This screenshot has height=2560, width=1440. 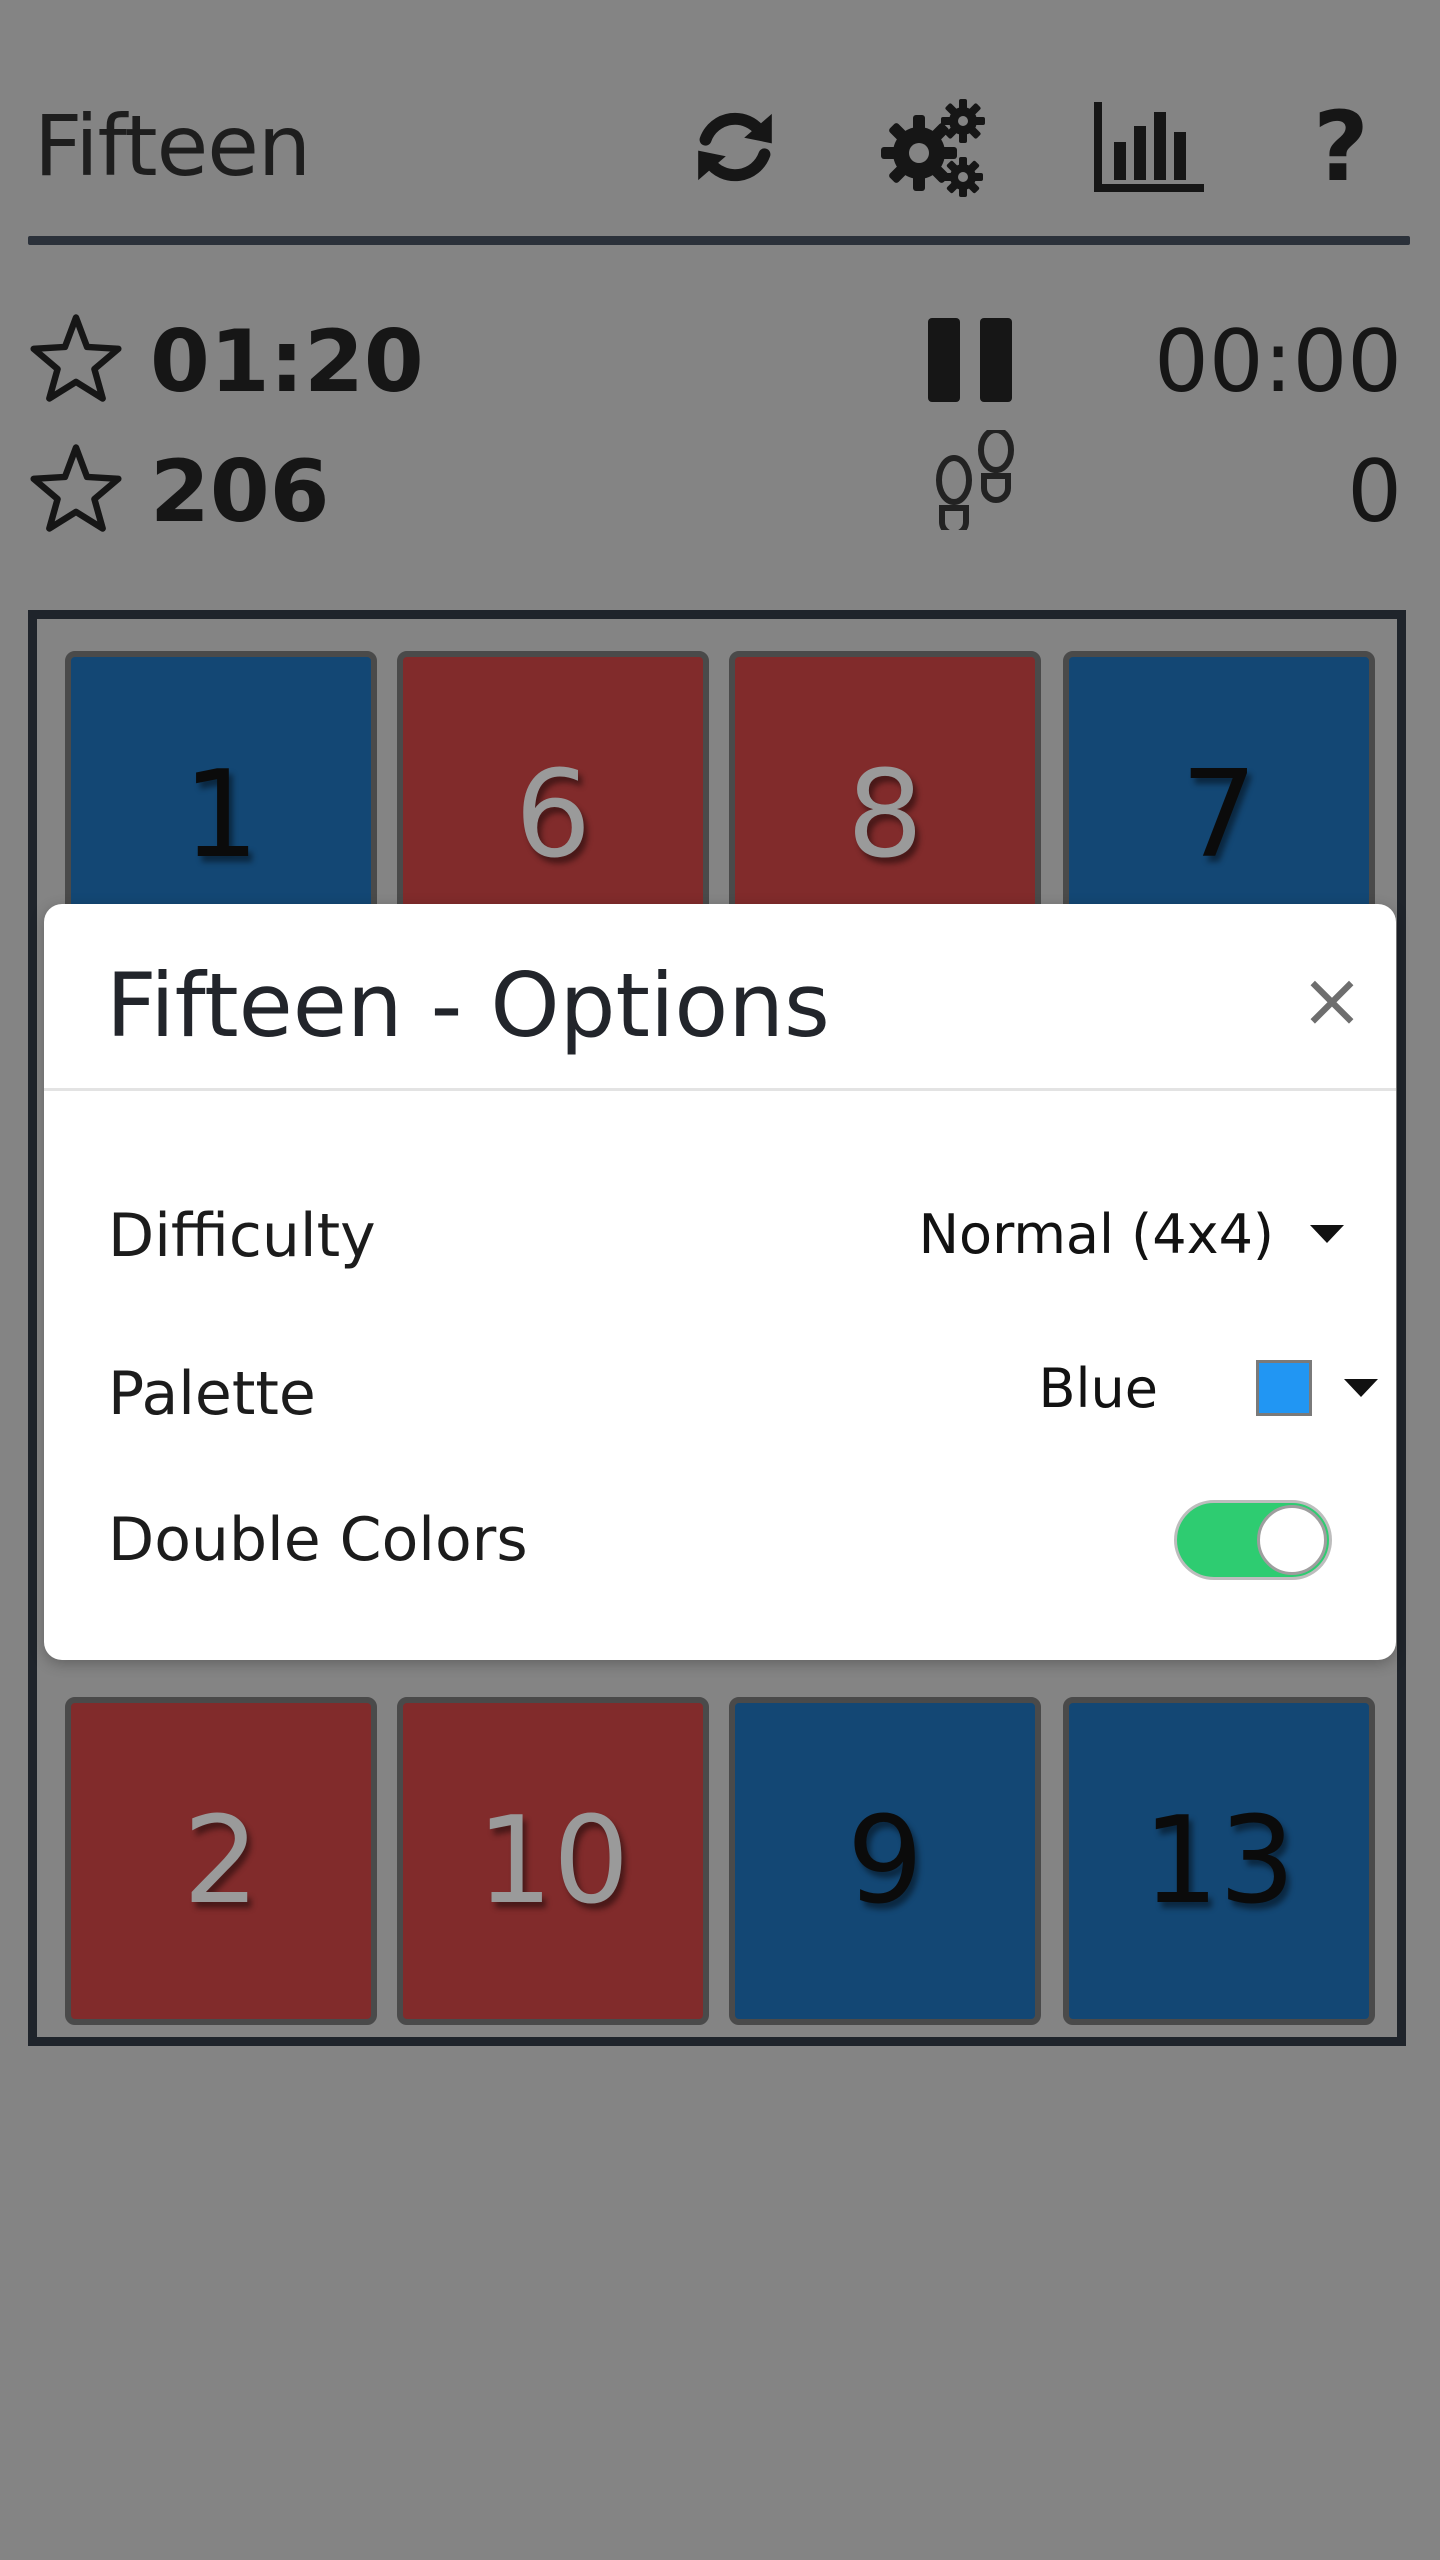 I want to click on header-divider, so click(x=719, y=240).